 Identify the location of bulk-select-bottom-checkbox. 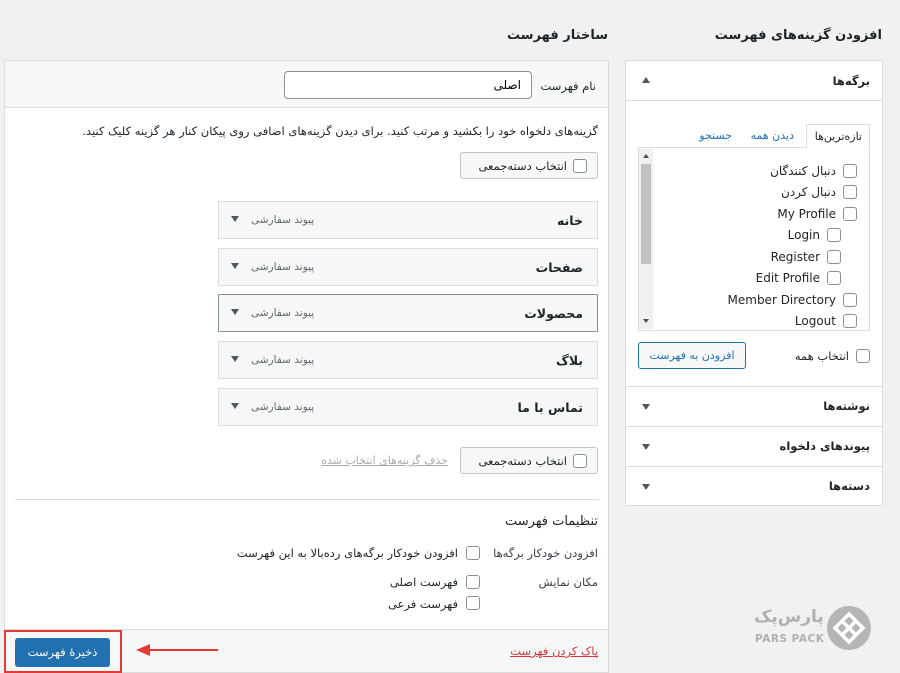
(580, 461).